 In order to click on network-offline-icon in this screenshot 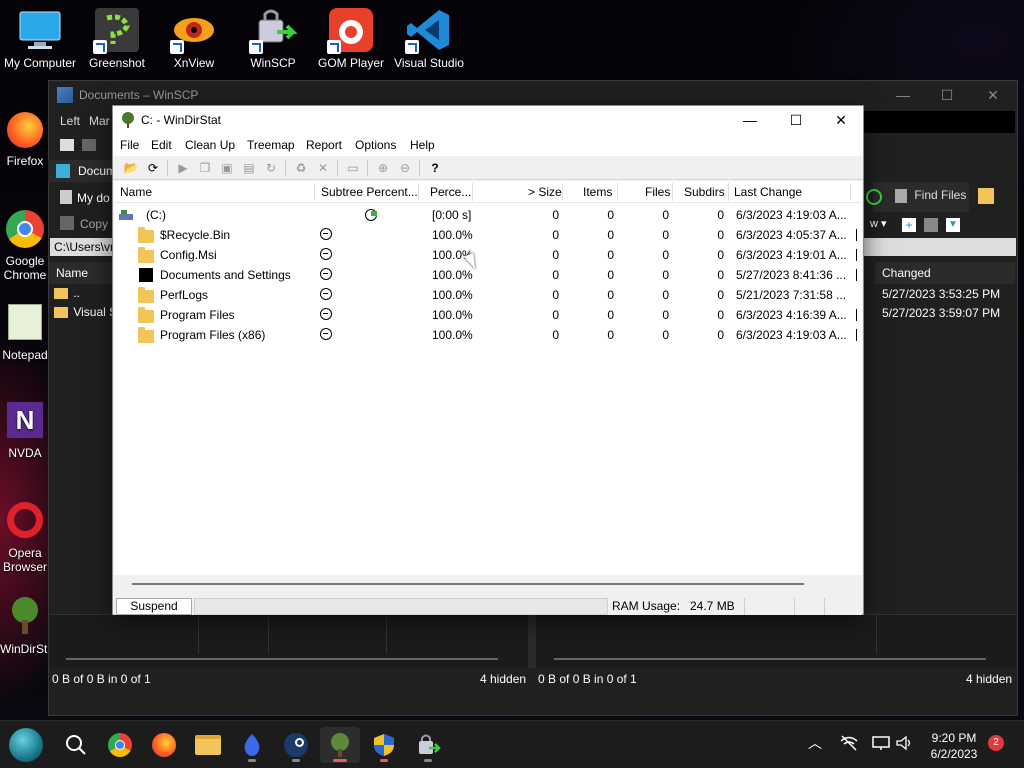, I will do `click(849, 744)`.